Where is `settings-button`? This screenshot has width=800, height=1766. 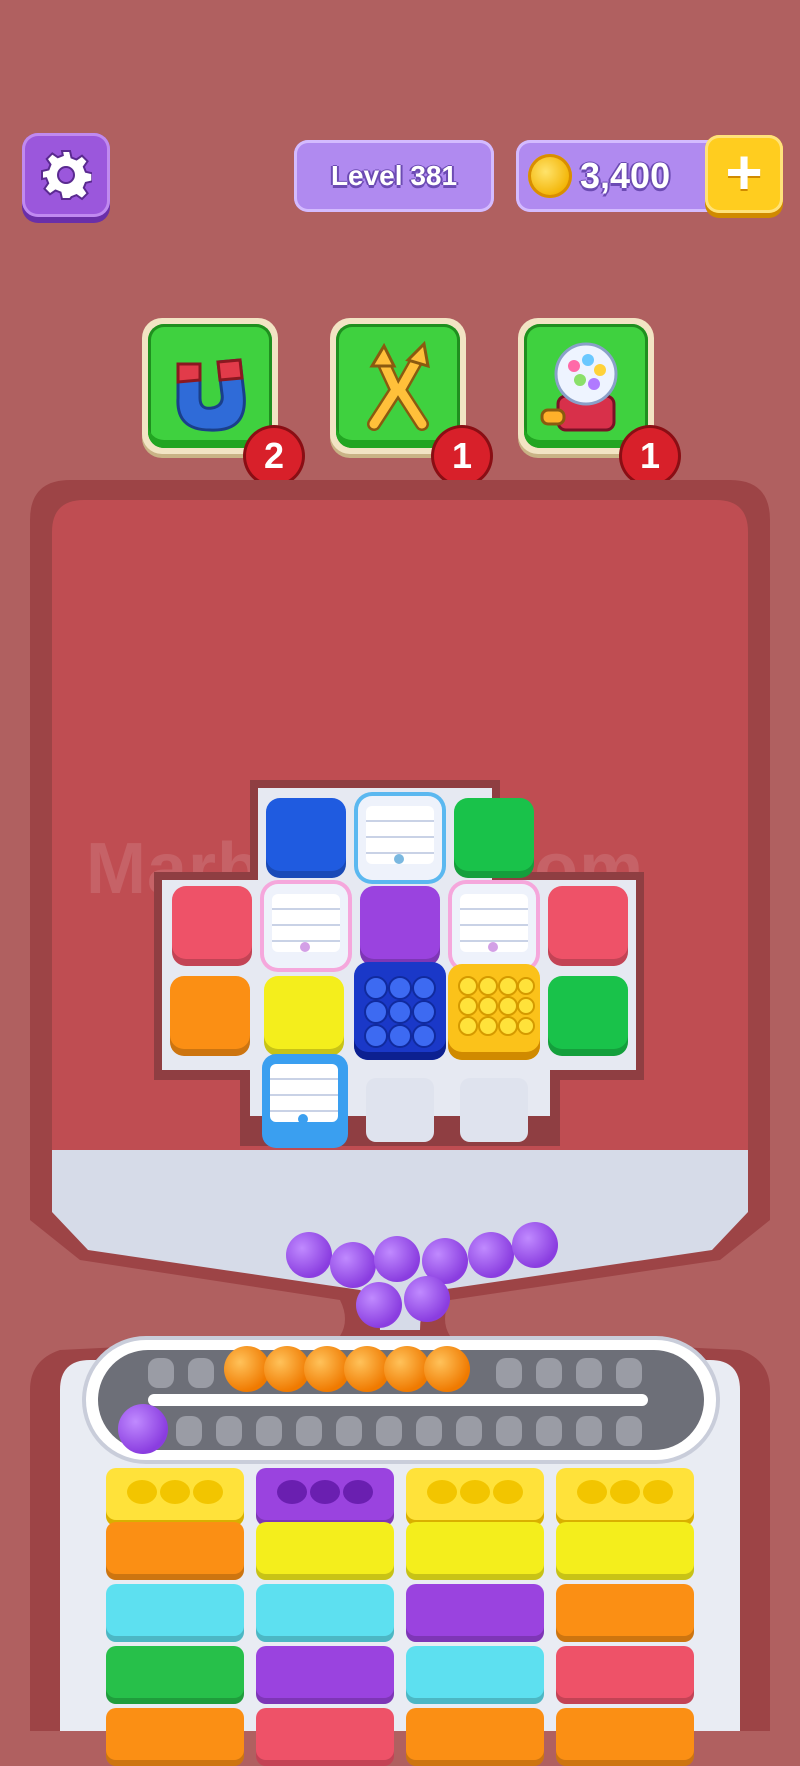
settings-button is located at coordinates (66, 175).